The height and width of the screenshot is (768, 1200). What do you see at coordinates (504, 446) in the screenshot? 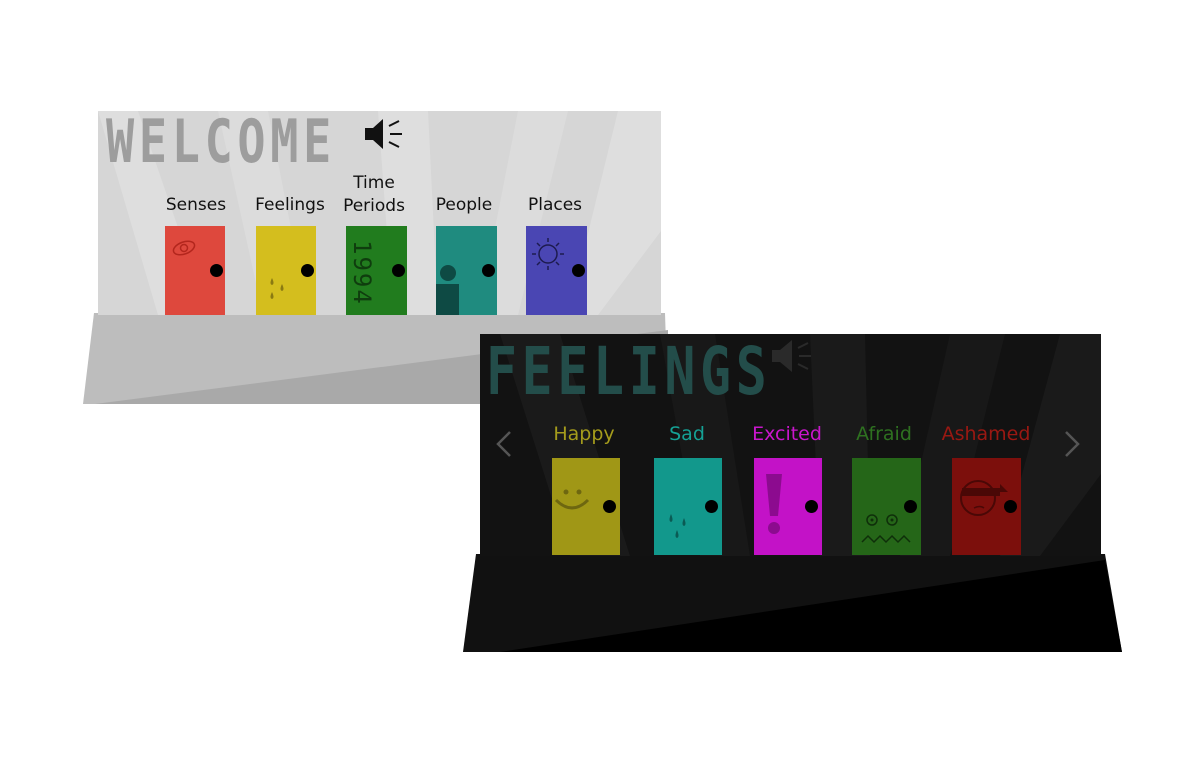
I see `chevron-left-icon` at bounding box center [504, 446].